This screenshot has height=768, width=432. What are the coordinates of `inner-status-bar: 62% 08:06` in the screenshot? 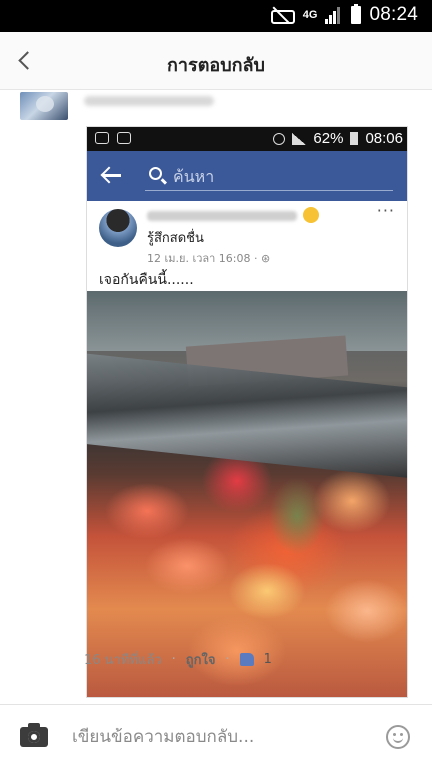 It's located at (247, 139).